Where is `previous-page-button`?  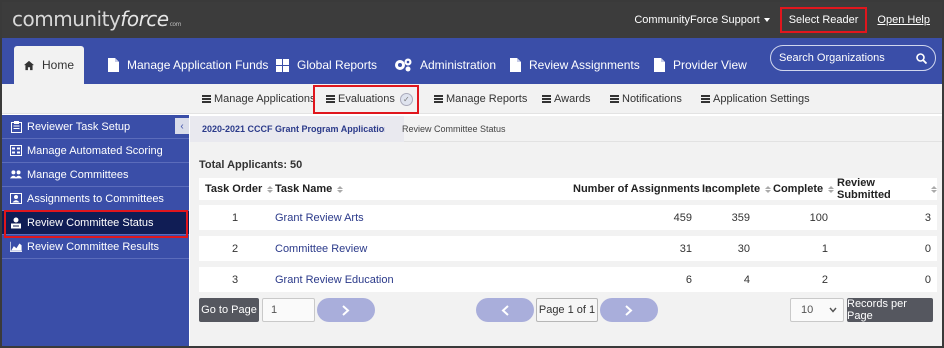 previous-page-button is located at coordinates (505, 310).